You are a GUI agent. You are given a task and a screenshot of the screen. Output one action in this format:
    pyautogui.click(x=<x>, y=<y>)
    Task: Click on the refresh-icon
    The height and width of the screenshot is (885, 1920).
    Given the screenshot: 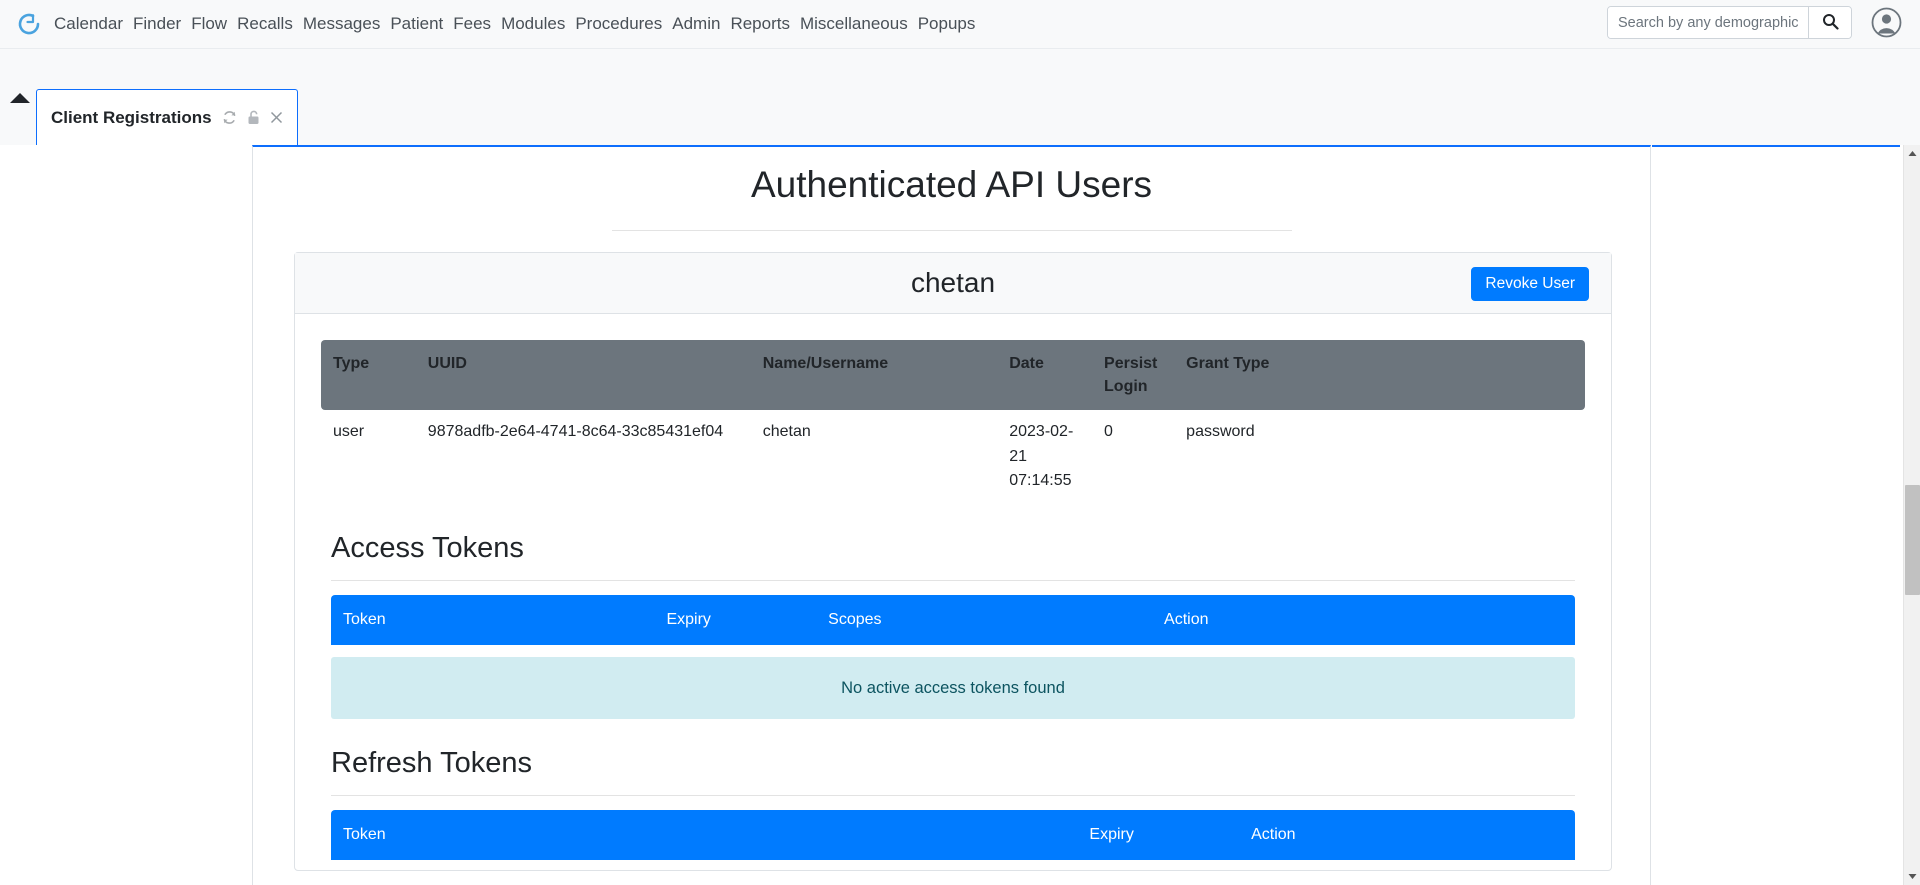 What is the action you would take?
    pyautogui.click(x=229, y=117)
    